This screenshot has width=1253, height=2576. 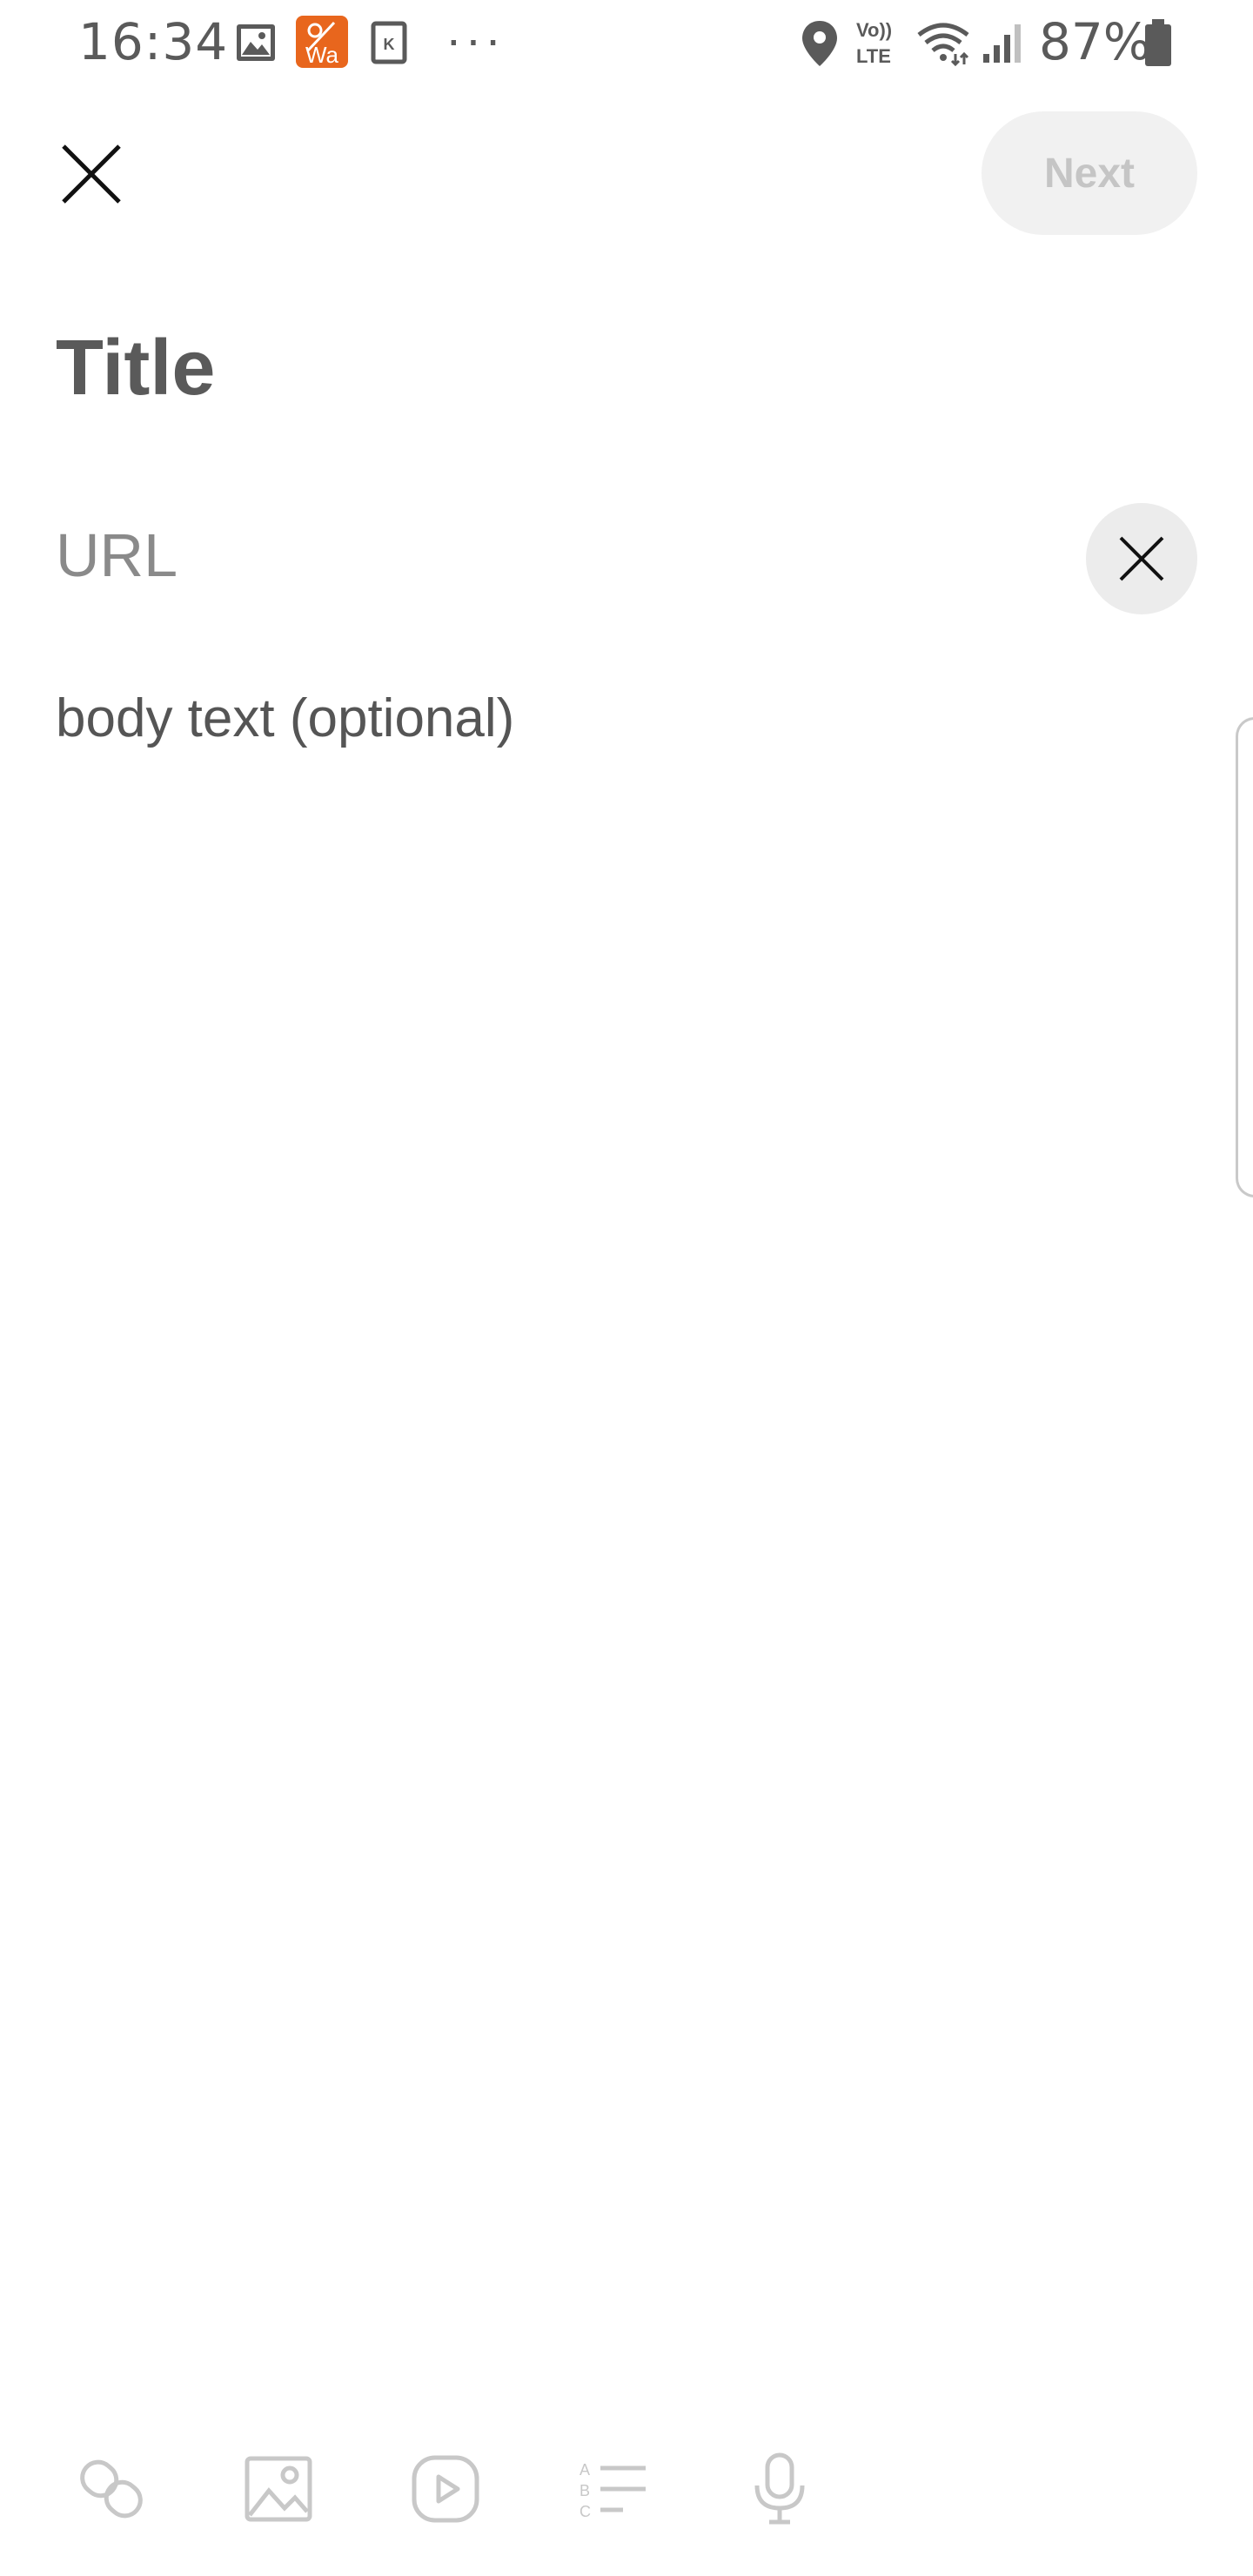 I want to click on formatting-toolbar: A B C, so click(x=626, y=2493).